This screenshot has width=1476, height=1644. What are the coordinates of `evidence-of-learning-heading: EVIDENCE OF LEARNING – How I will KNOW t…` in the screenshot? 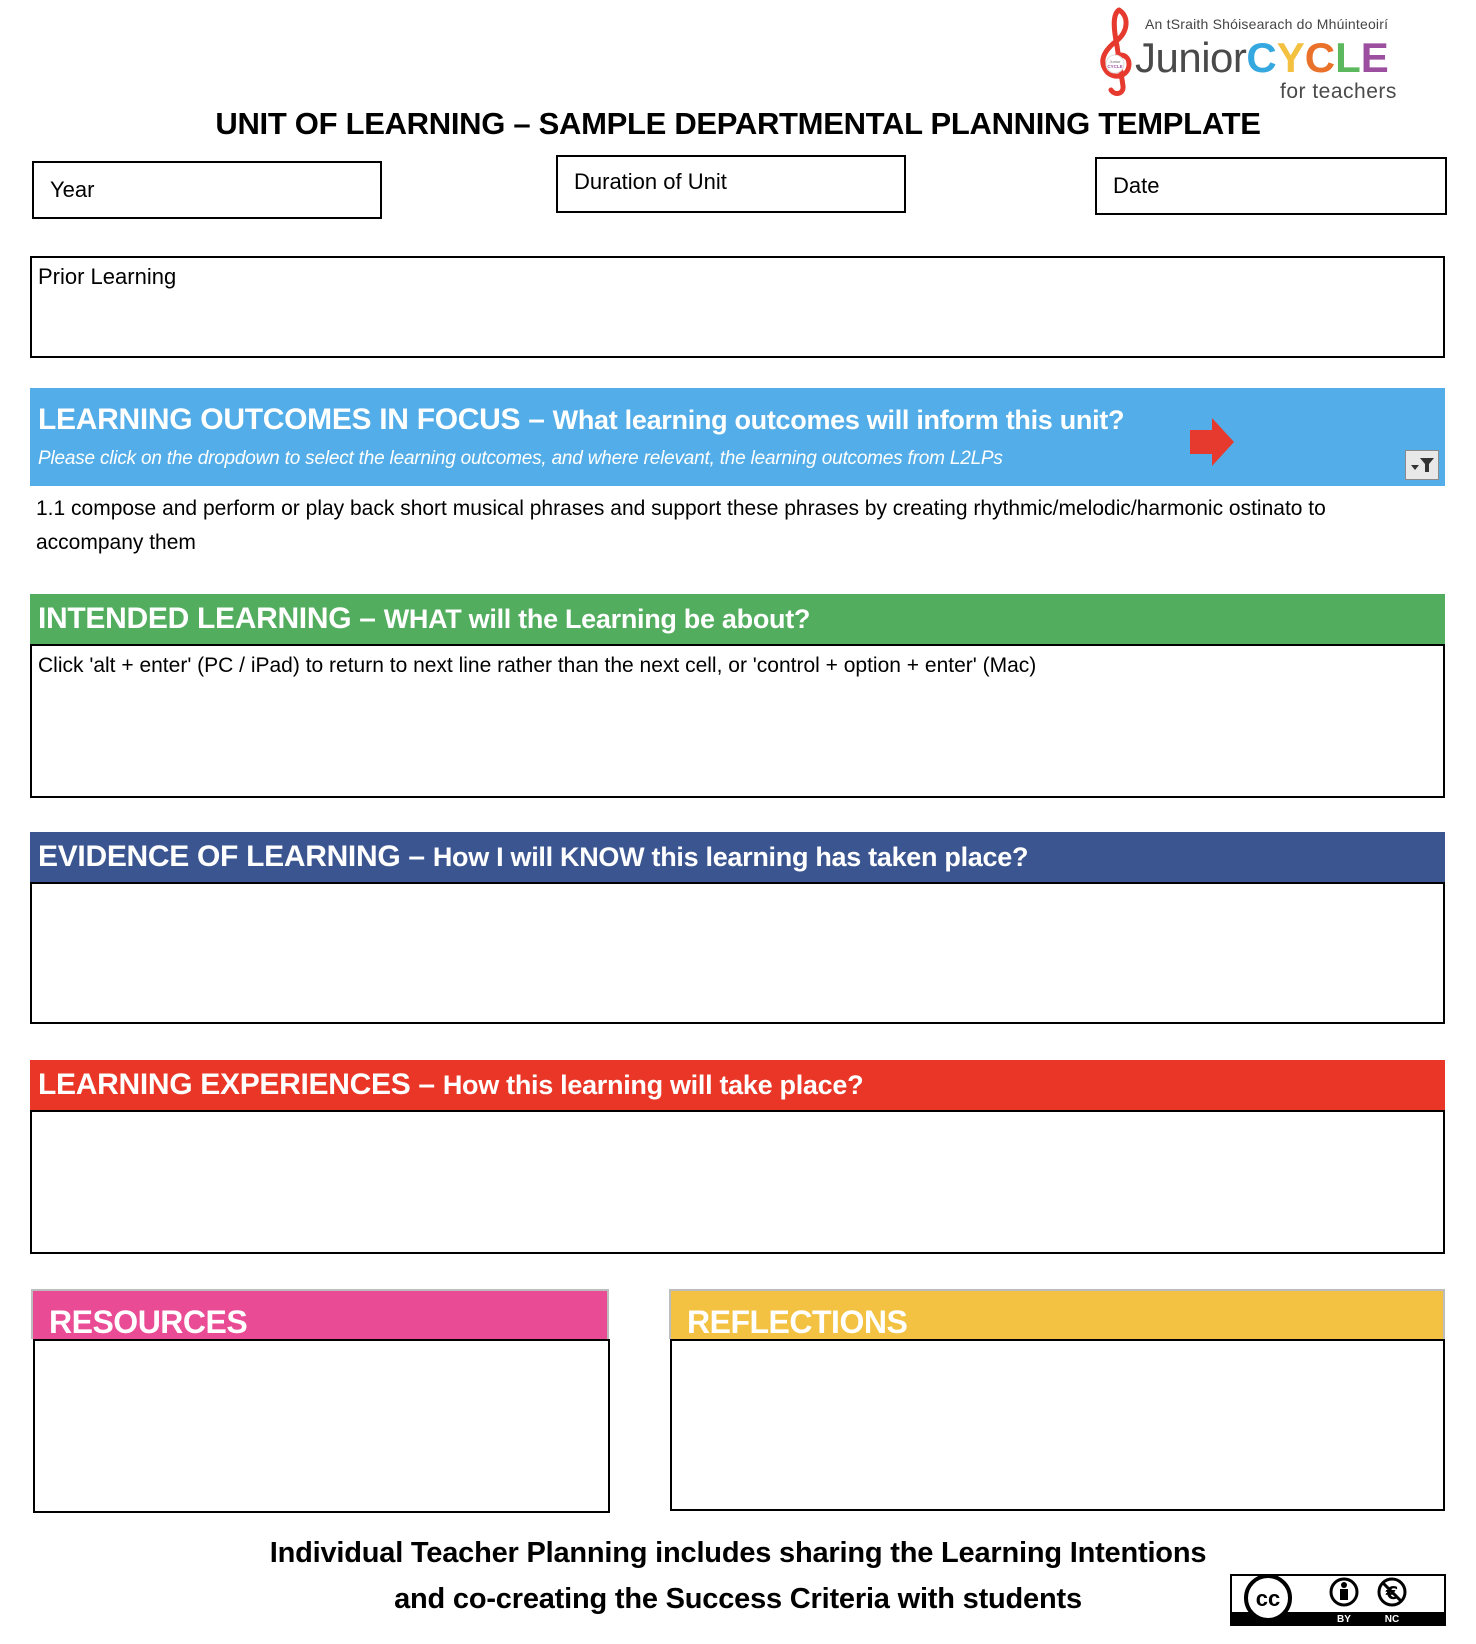 It's located at (533, 857).